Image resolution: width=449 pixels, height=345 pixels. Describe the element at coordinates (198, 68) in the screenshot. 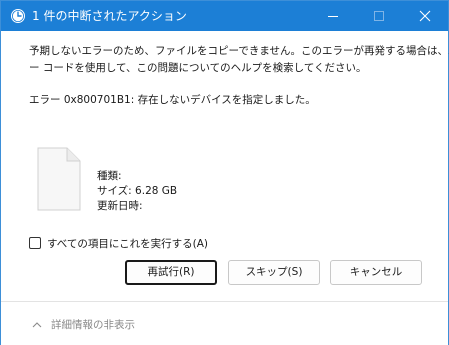

I see `error-message-line: ー コードを使用して、この問題についてのヘルプを検索してください。` at that location.